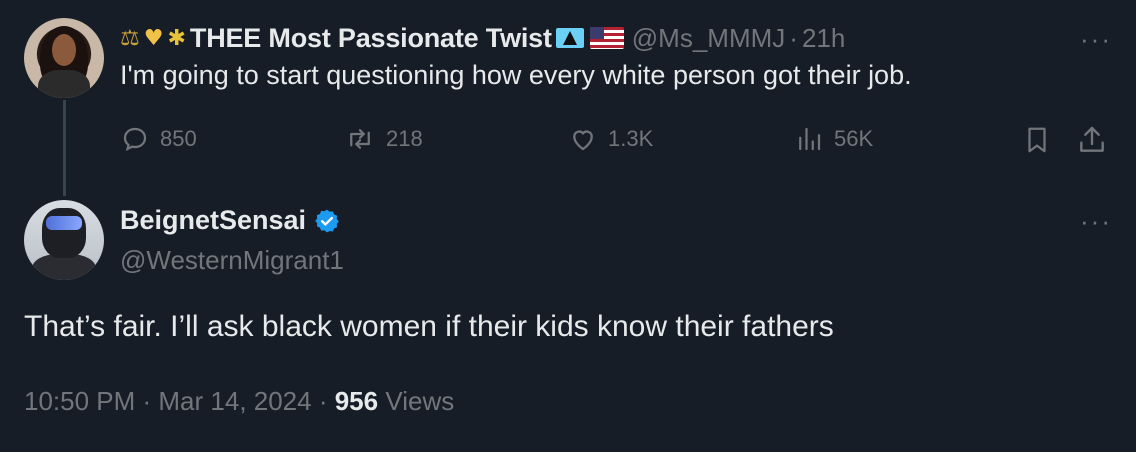 The height and width of the screenshot is (452, 1136). Describe the element at coordinates (569, 38) in the screenshot. I see `saint-lucia-flag-icon` at that location.